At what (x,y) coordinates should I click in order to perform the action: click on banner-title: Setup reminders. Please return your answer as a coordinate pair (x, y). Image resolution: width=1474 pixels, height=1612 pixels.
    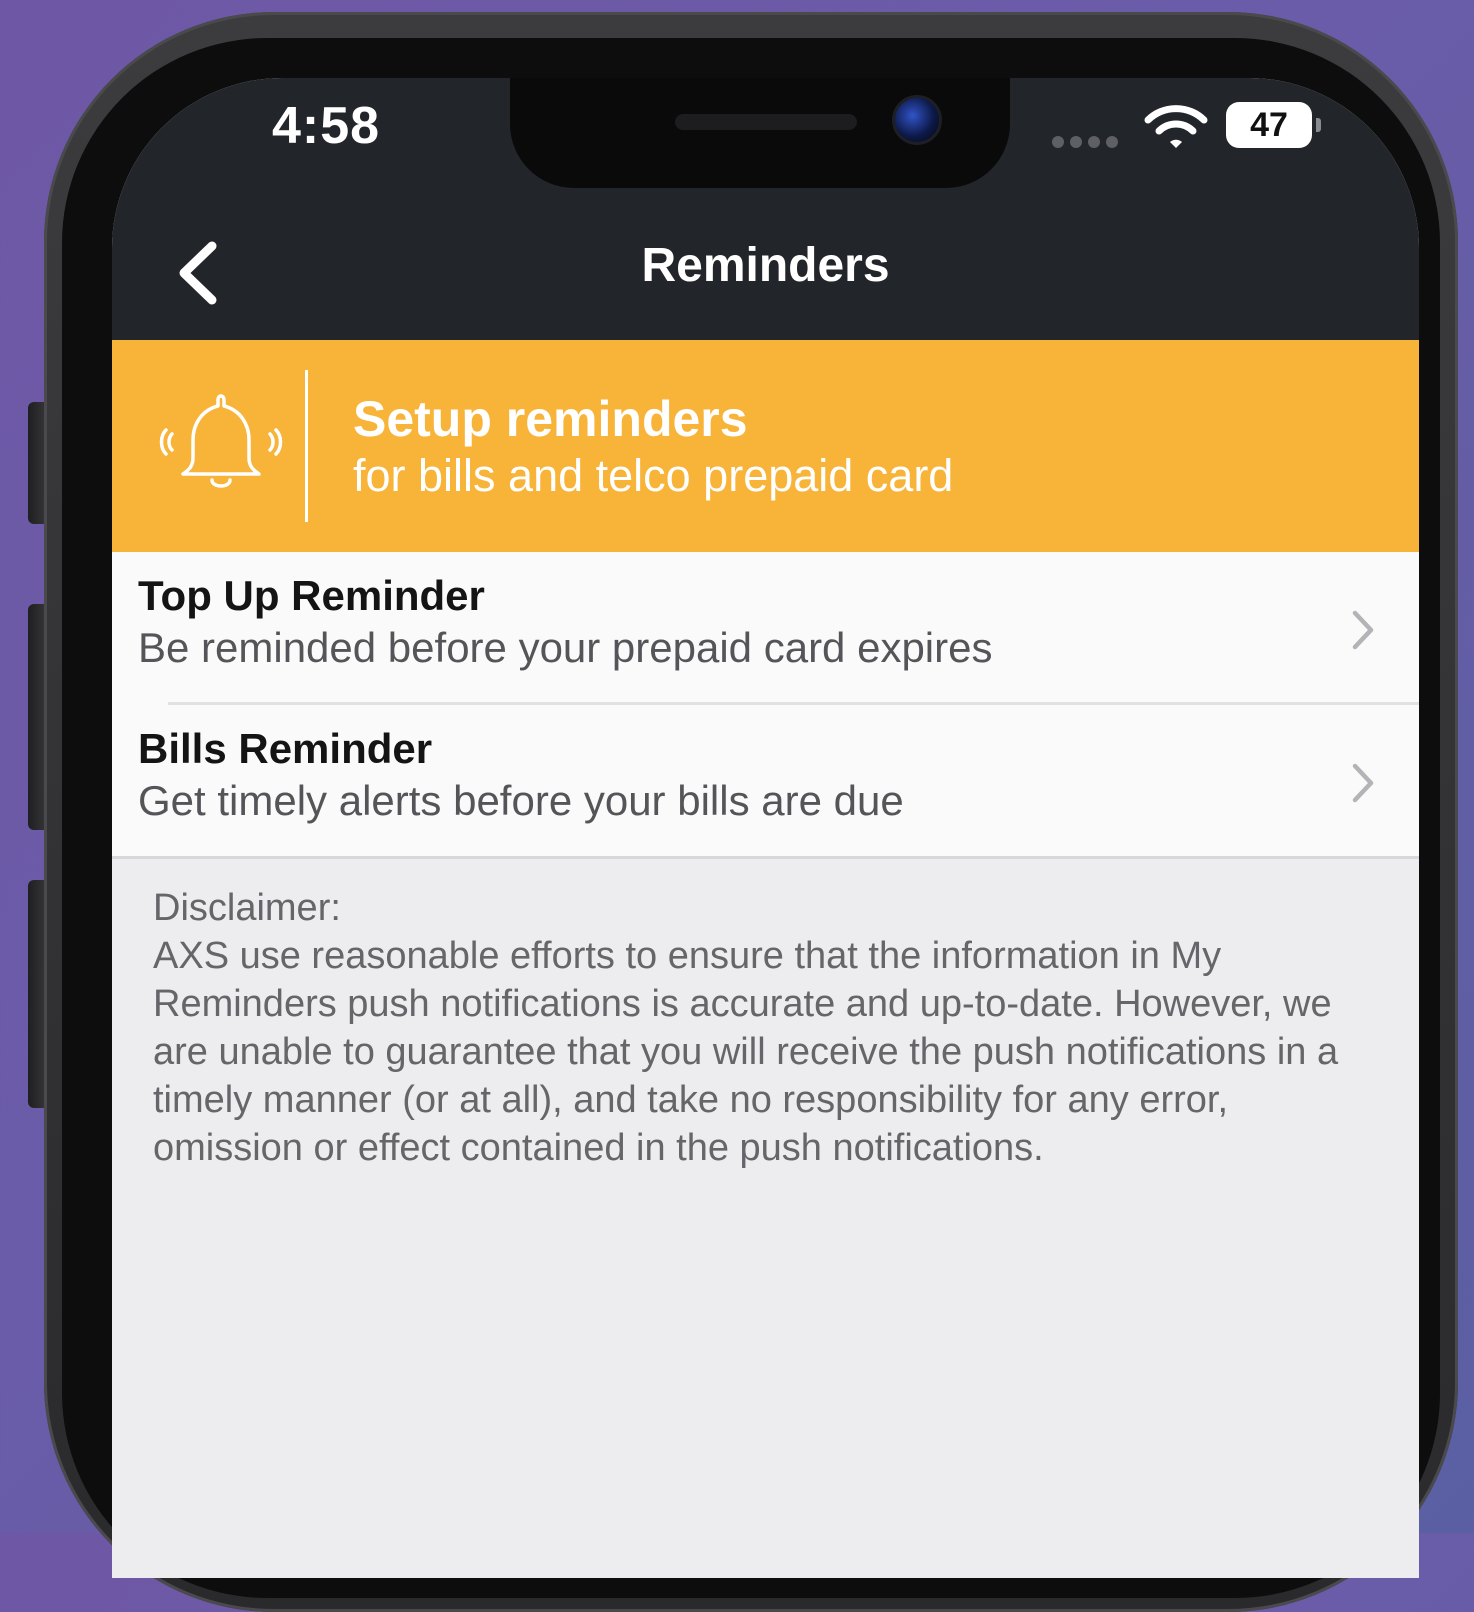
    Looking at the image, I should click on (550, 419).